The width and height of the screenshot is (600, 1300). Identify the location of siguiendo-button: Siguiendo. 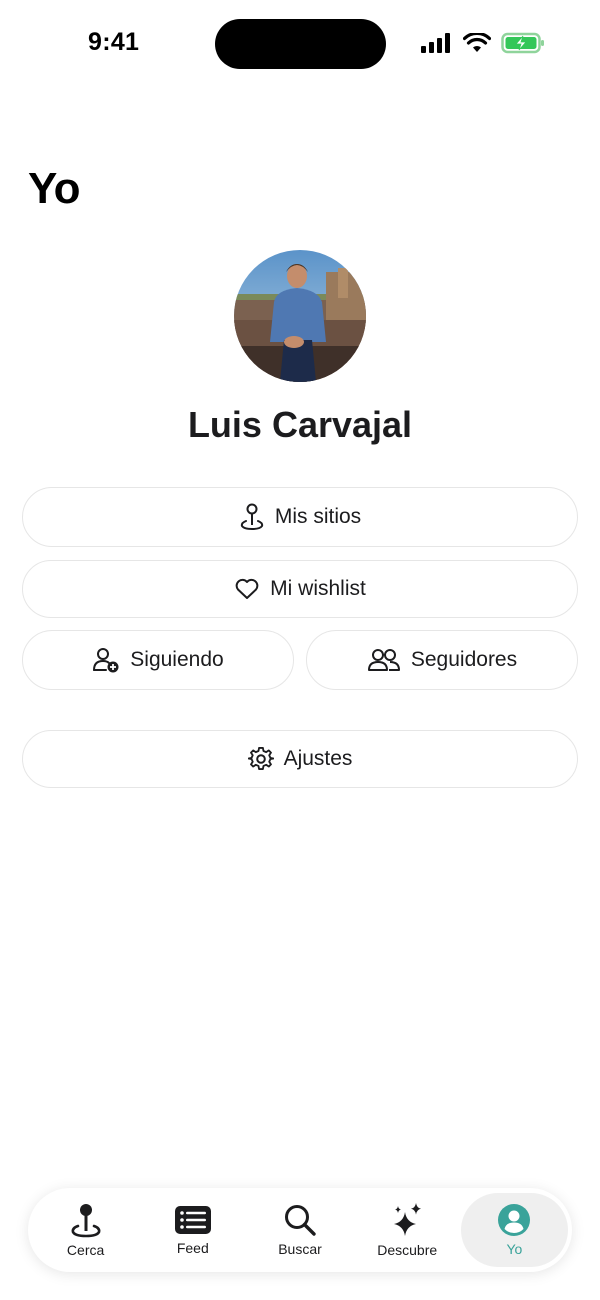
(158, 660).